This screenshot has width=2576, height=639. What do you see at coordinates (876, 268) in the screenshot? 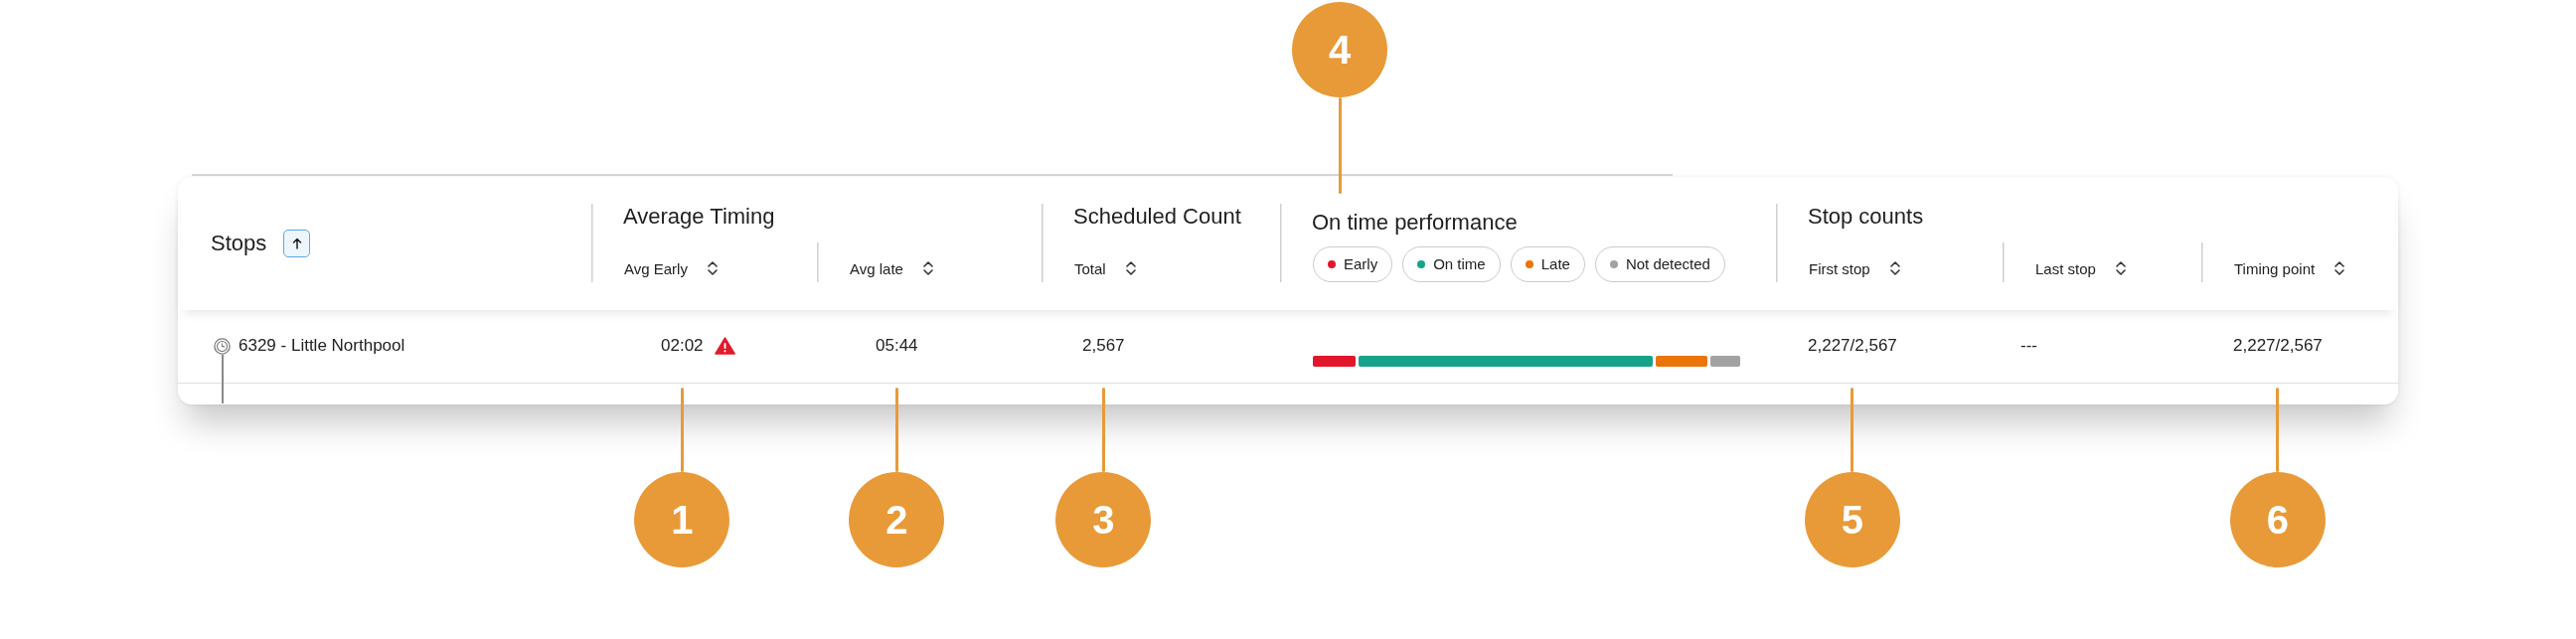
I see `column-header: Avg late` at bounding box center [876, 268].